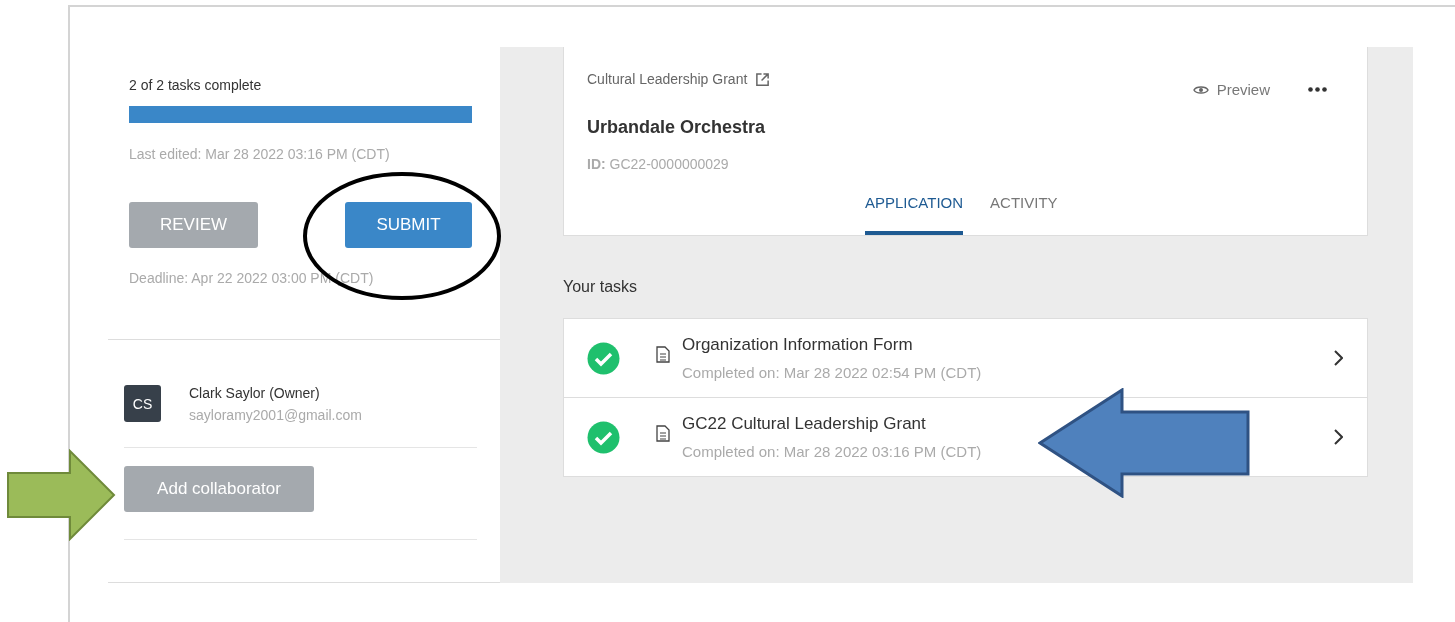  What do you see at coordinates (667, 79) in the screenshot?
I see `program-name: Cultural Leadership Grant` at bounding box center [667, 79].